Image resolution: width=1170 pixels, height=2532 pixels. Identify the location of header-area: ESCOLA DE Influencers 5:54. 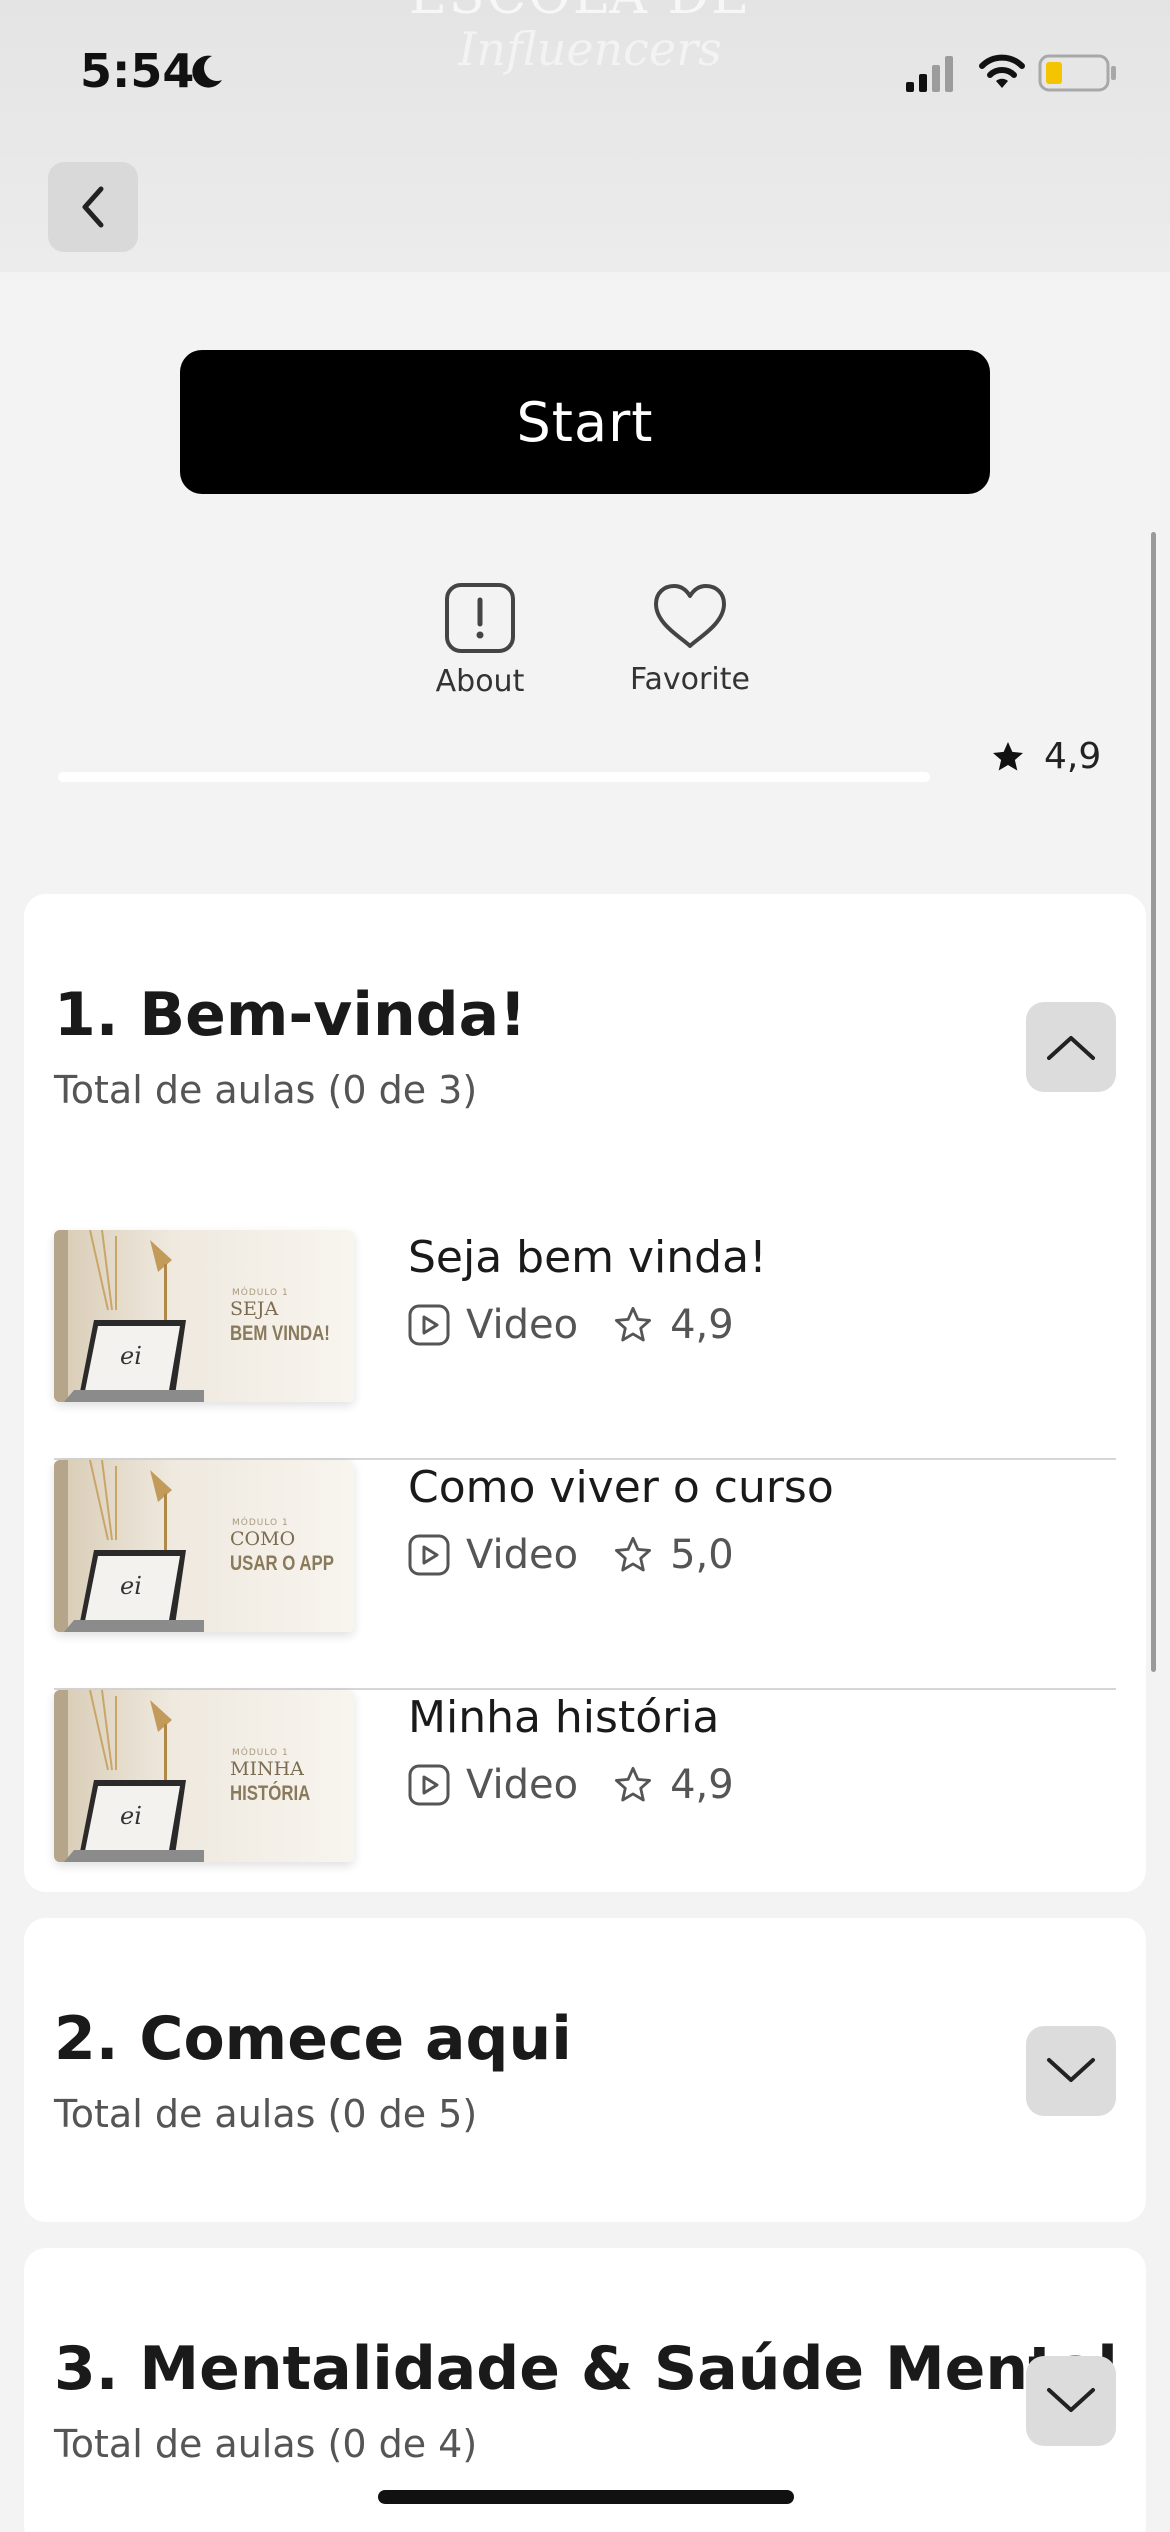
(585, 136).